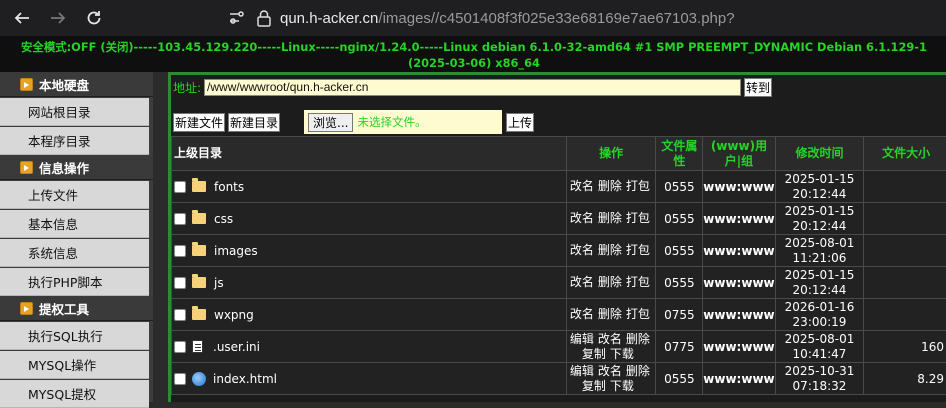  Describe the element at coordinates (391, 122) in the screenshot. I see `no-file-label: 未选择文件。` at that location.